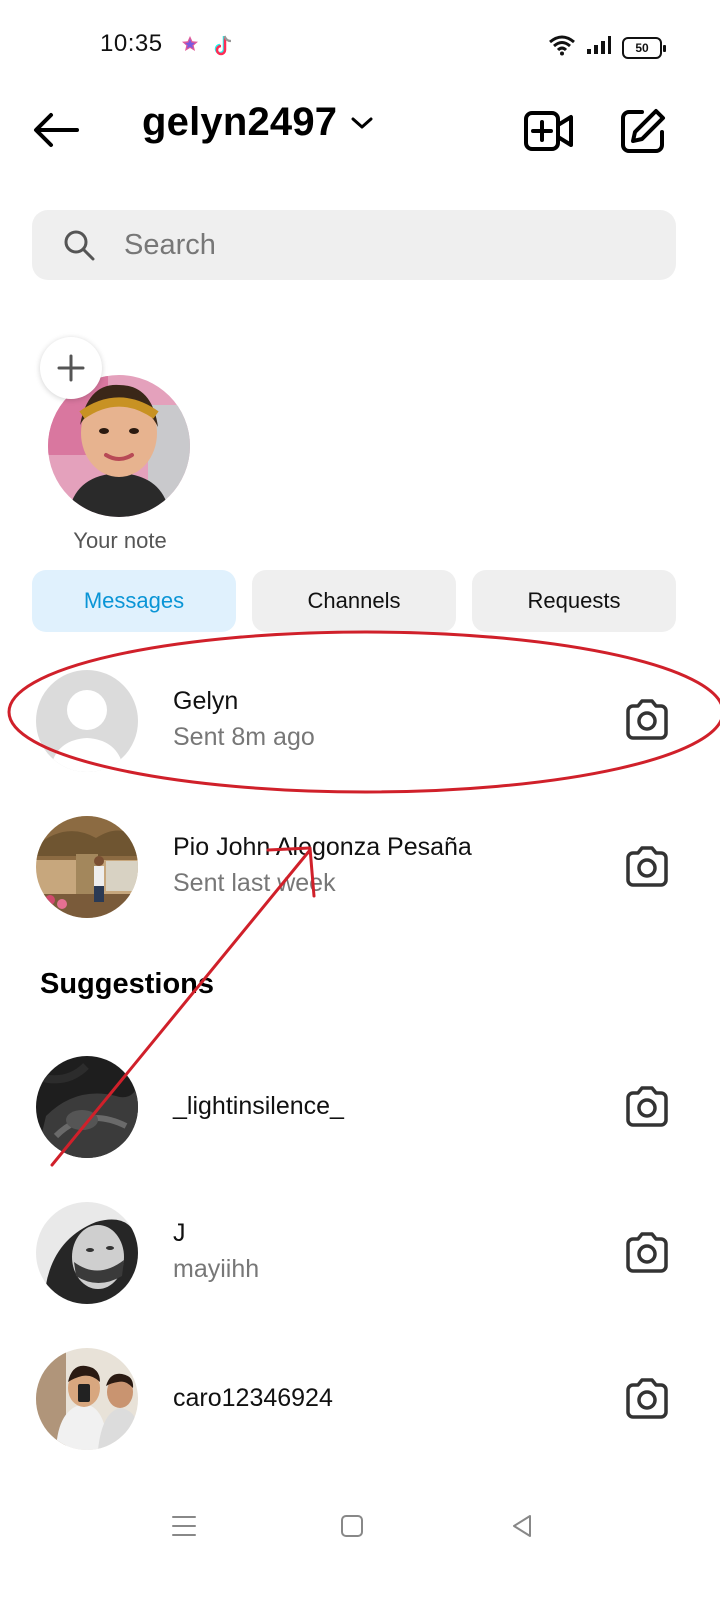 The width and height of the screenshot is (720, 1600). Describe the element at coordinates (360, 720) in the screenshot. I see `conversation-row: Gelyn Sent 8m ago` at that location.